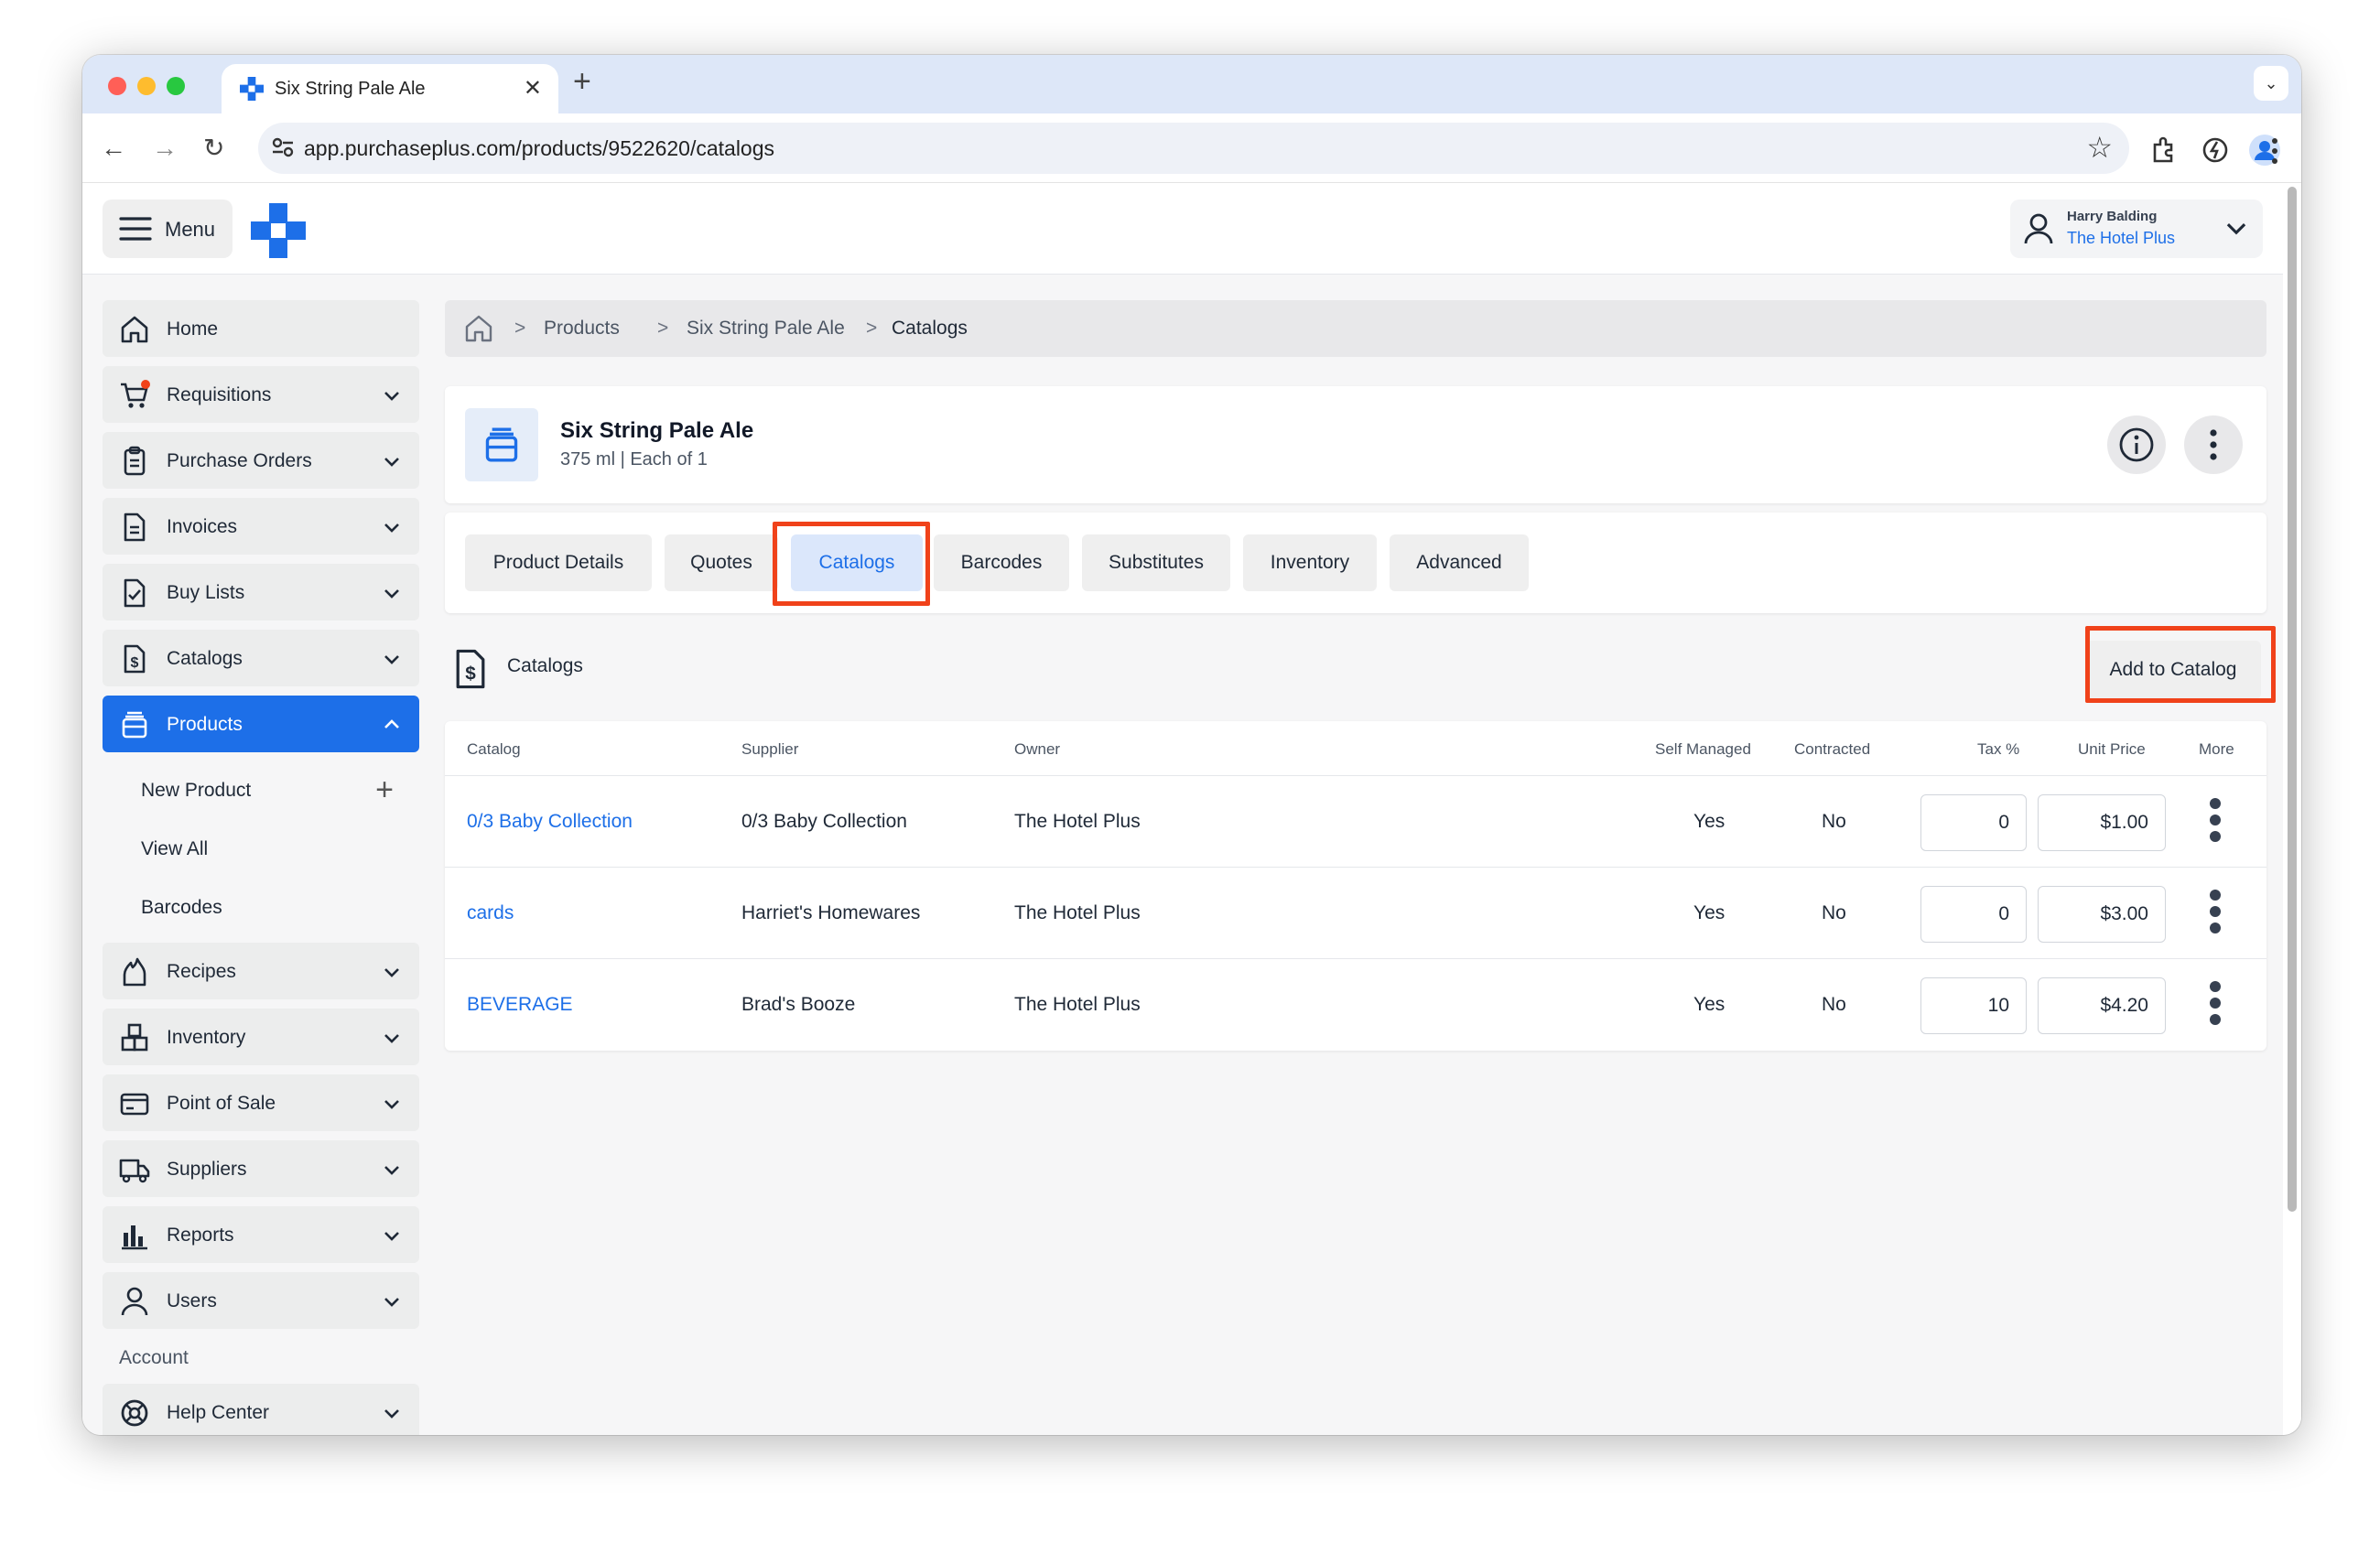 Image resolution: width=2380 pixels, height=1543 pixels. What do you see at coordinates (261, 1102) in the screenshot?
I see `sidebar-item-point-of-sale: Point of Sale` at bounding box center [261, 1102].